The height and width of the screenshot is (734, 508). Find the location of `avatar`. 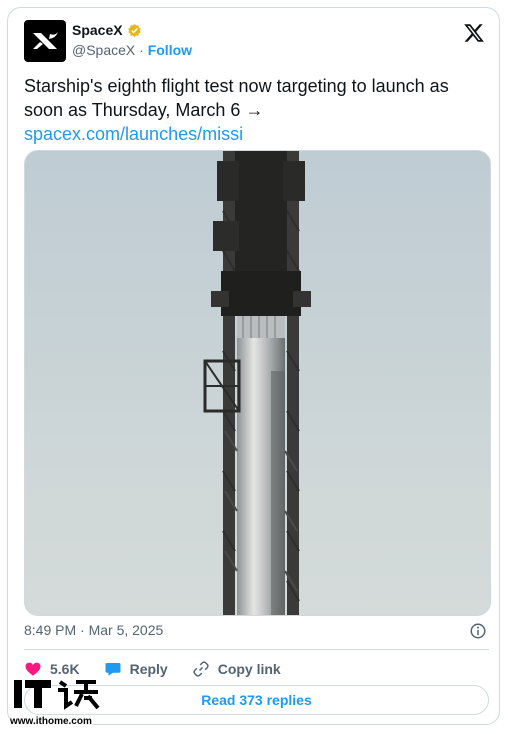

avatar is located at coordinates (45, 41).